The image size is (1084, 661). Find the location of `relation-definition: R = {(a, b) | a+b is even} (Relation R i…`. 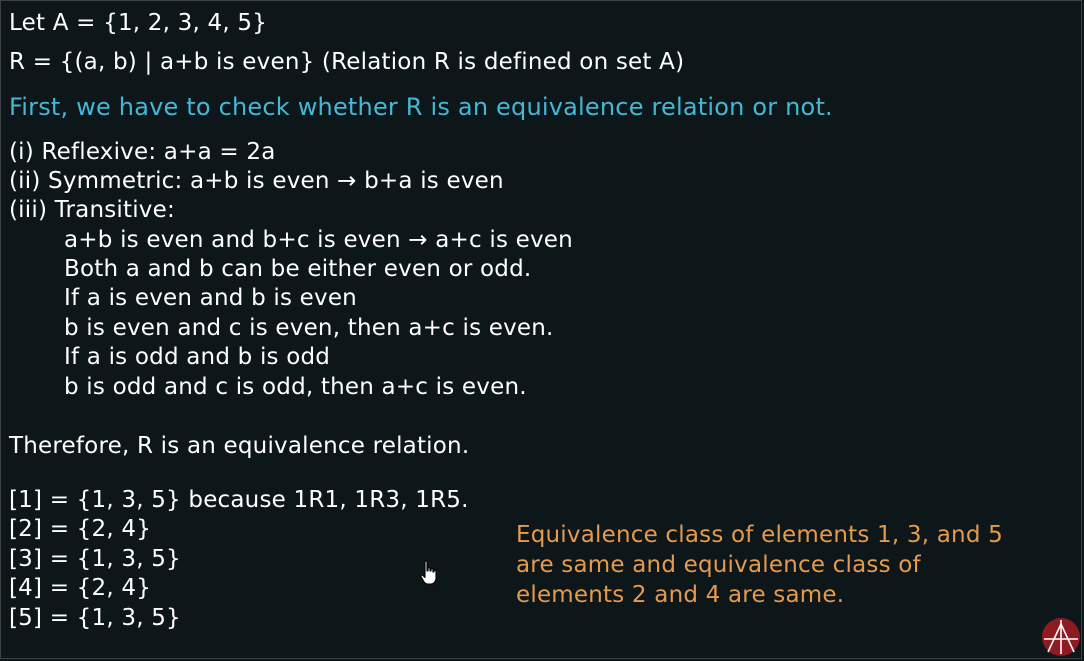

relation-definition: R = {(a, b) | a+b is even} (Relation R i… is located at coordinates (347, 62).